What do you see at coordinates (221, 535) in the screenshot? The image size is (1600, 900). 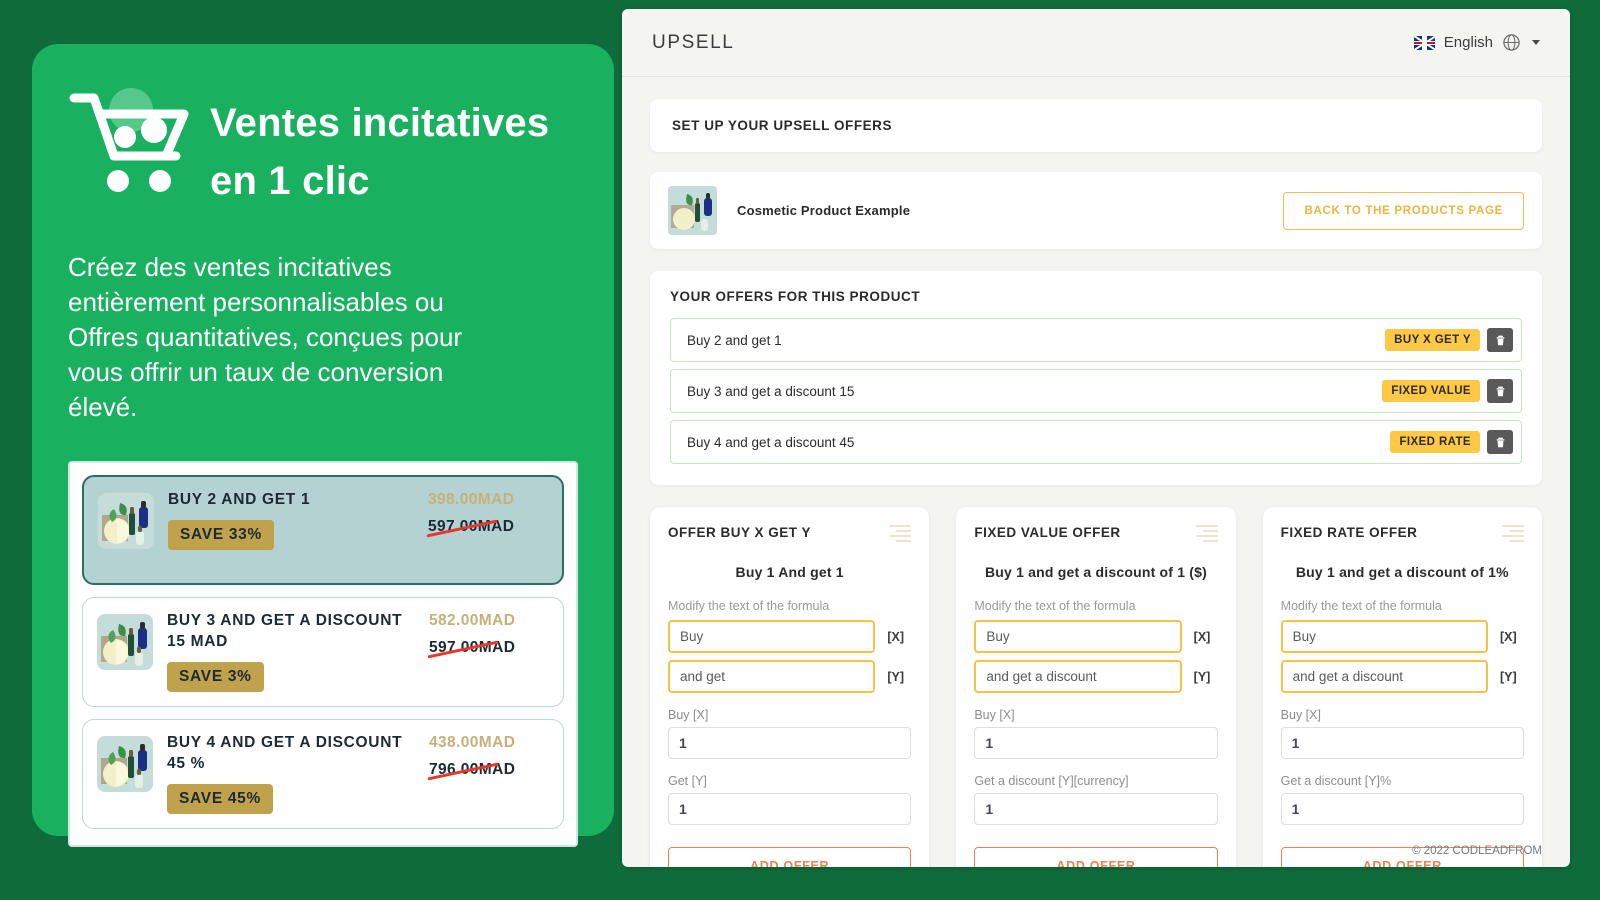 I see `preview-save-badge: SAVE 33%` at bounding box center [221, 535].